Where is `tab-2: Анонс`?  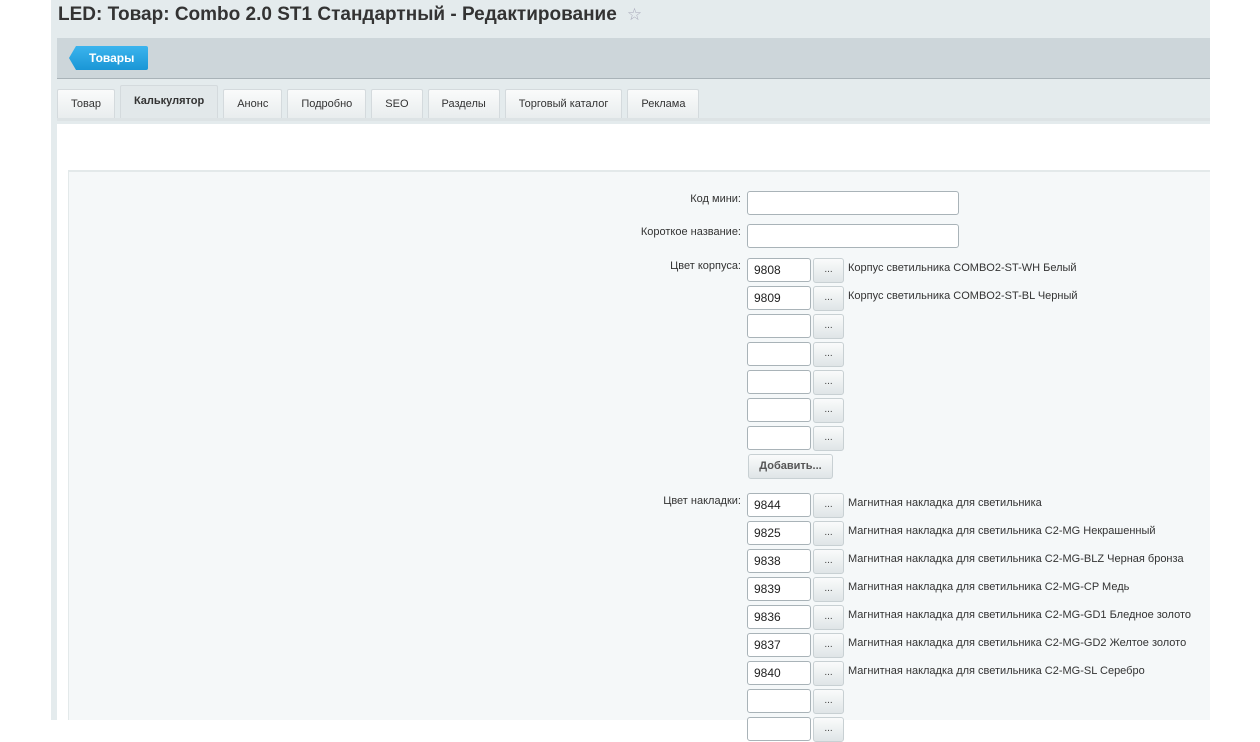 tab-2: Анонс is located at coordinates (253, 103).